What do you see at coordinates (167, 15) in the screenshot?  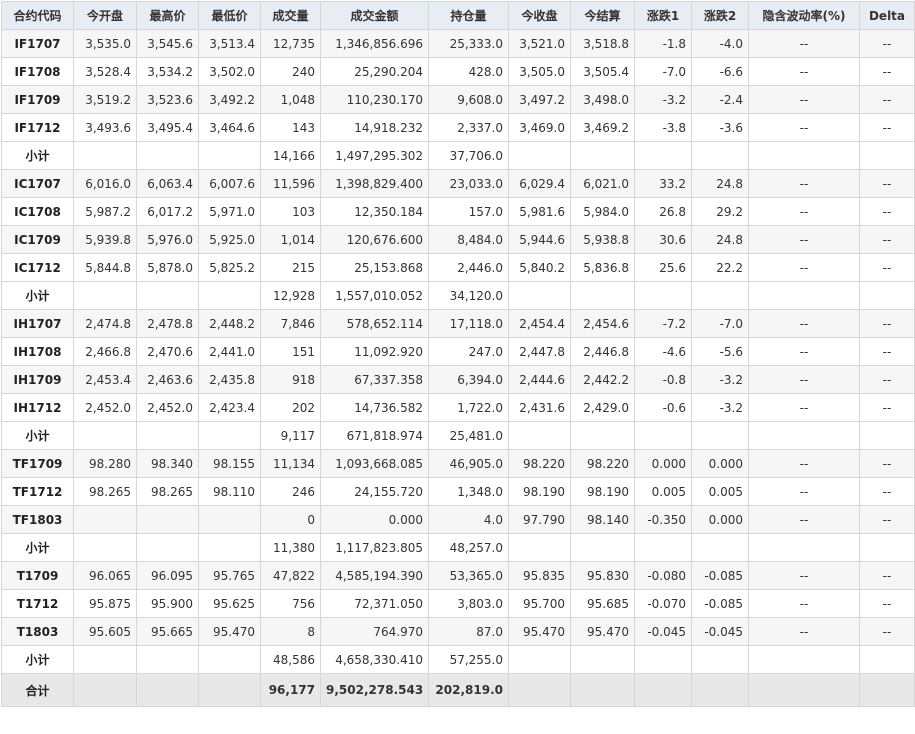 I see `header-high: 最高价` at bounding box center [167, 15].